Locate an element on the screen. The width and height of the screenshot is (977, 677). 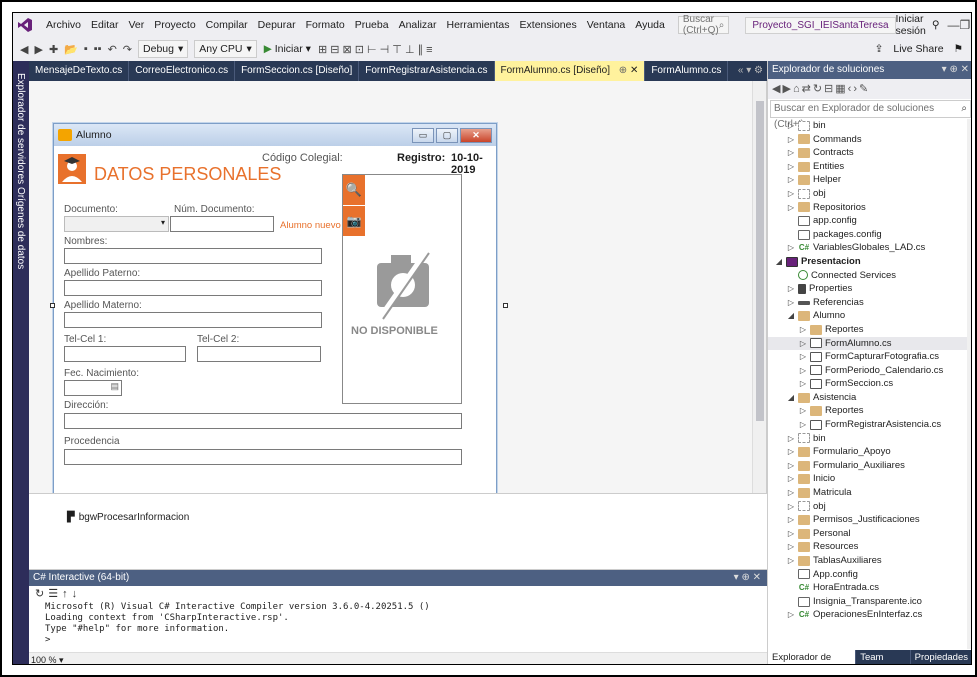
tab-formalumno-diseno: FormAlumno.cs [Diseño] ⊕ ✕ is located at coordinates (570, 71).